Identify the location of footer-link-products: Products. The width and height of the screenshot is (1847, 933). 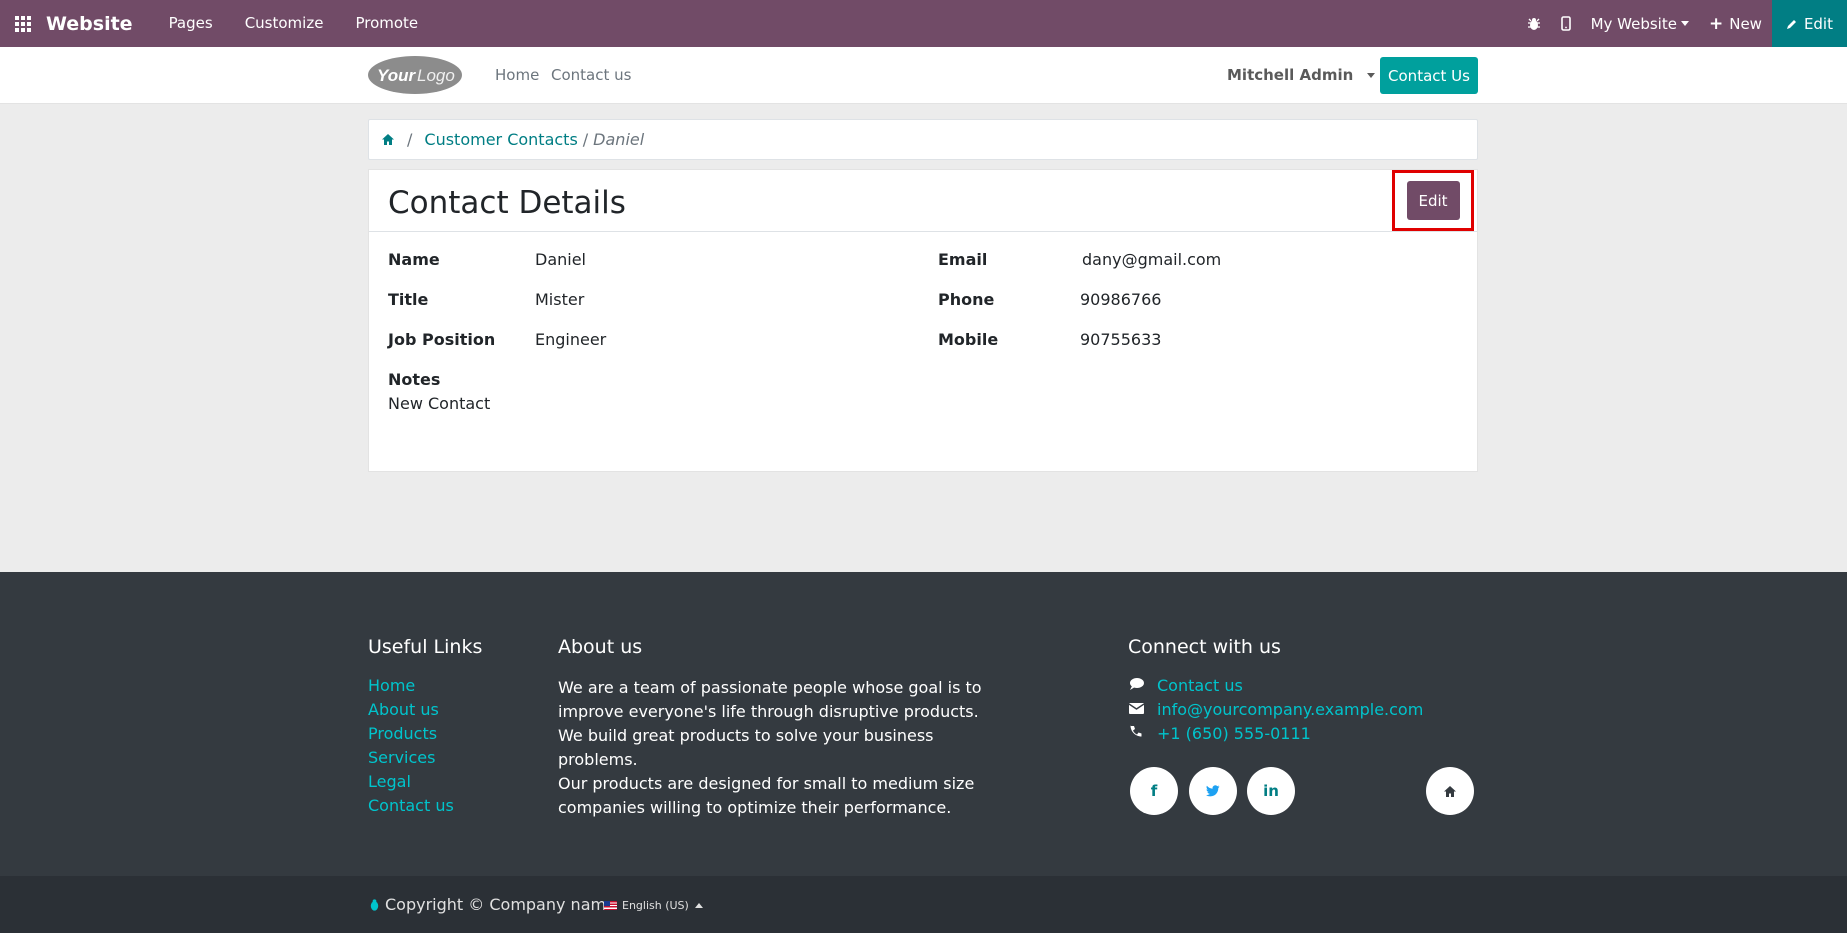
(402, 733).